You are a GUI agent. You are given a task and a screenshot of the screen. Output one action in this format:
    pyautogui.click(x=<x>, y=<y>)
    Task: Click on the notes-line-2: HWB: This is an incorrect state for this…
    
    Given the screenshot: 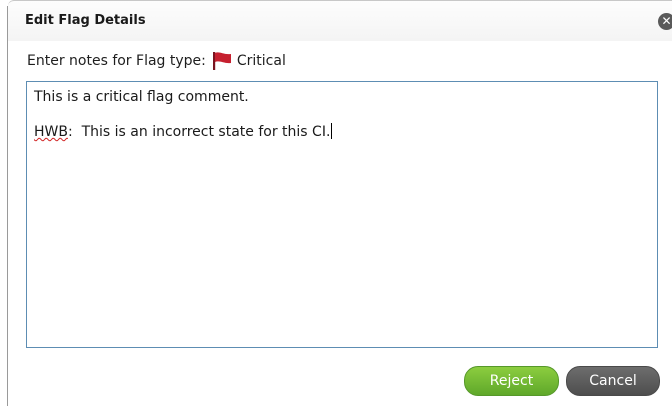 What is the action you would take?
    pyautogui.click(x=342, y=132)
    